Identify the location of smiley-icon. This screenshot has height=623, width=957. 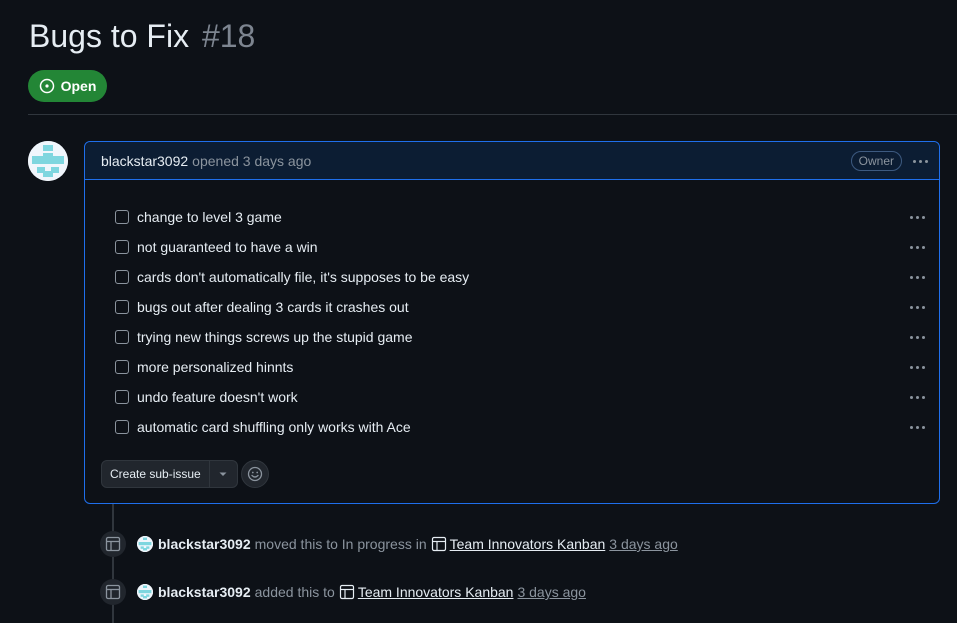
(255, 474).